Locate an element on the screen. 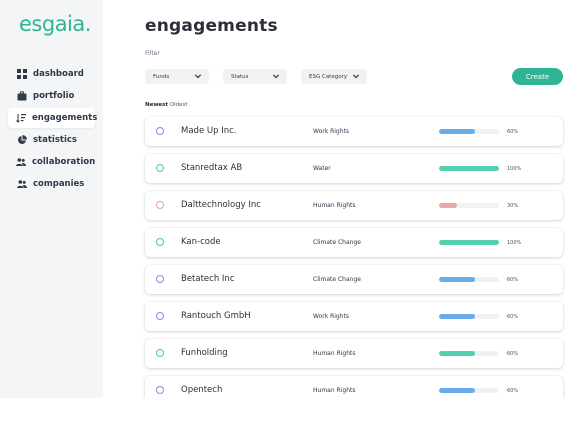  filter-label-text: Status is located at coordinates (240, 76).